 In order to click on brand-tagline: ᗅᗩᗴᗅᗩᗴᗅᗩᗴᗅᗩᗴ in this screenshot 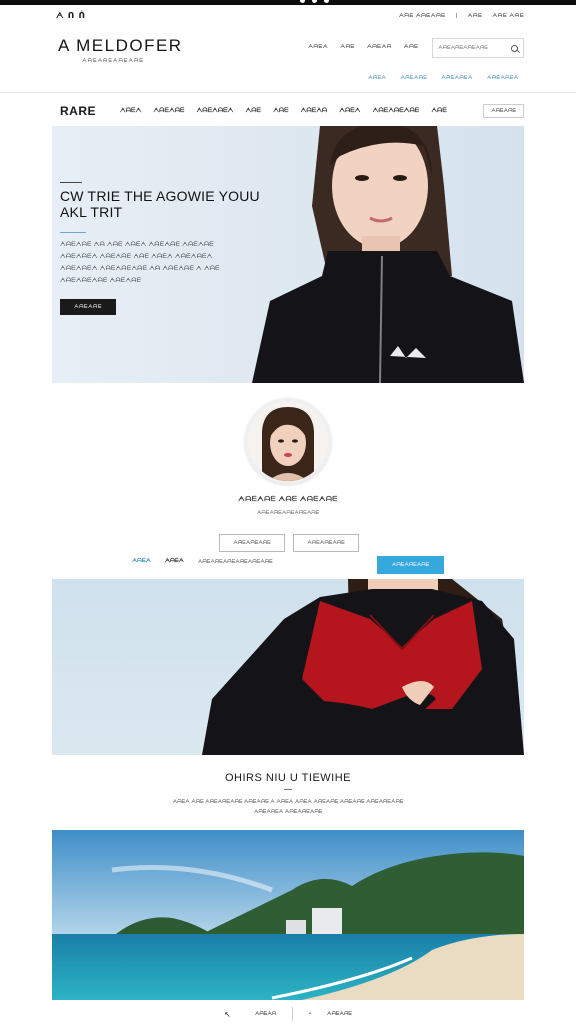, I will do `click(113, 61)`.